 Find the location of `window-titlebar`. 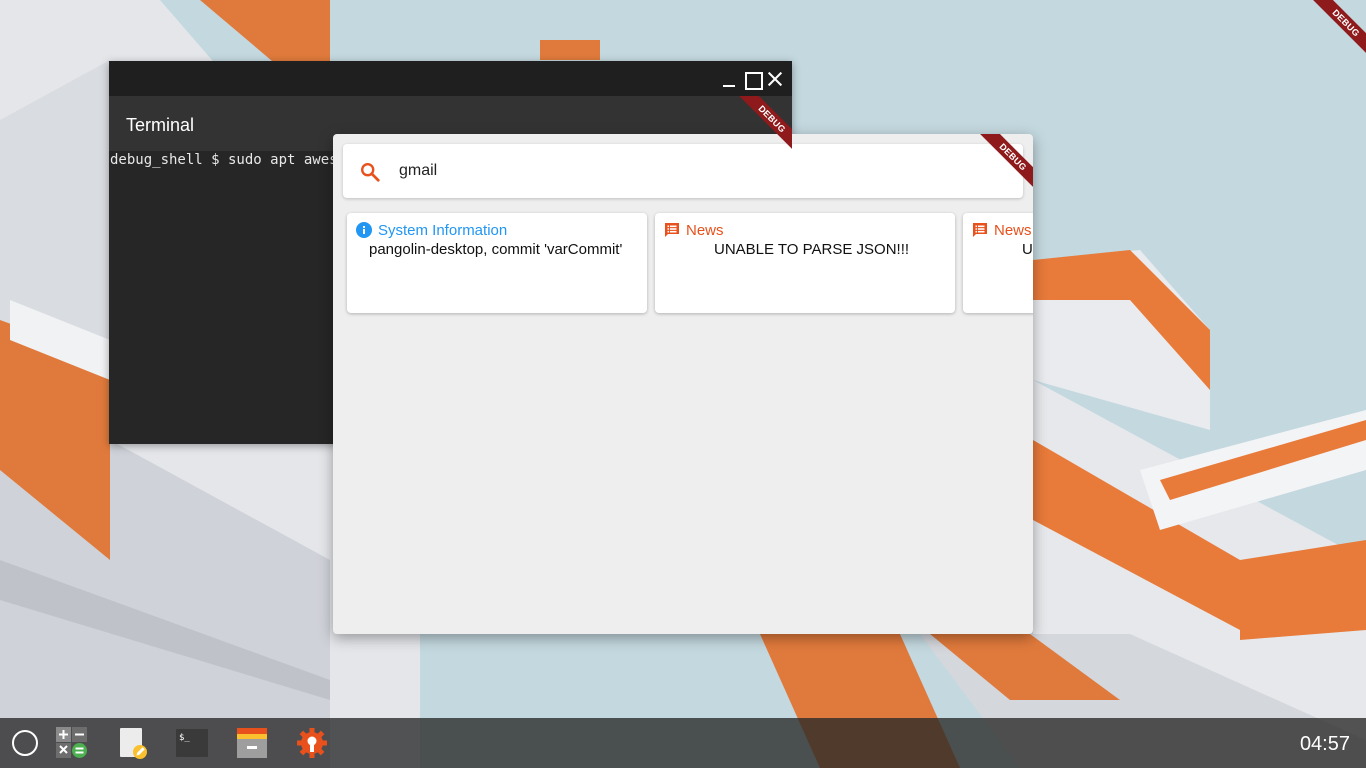

window-titlebar is located at coordinates (450, 78).